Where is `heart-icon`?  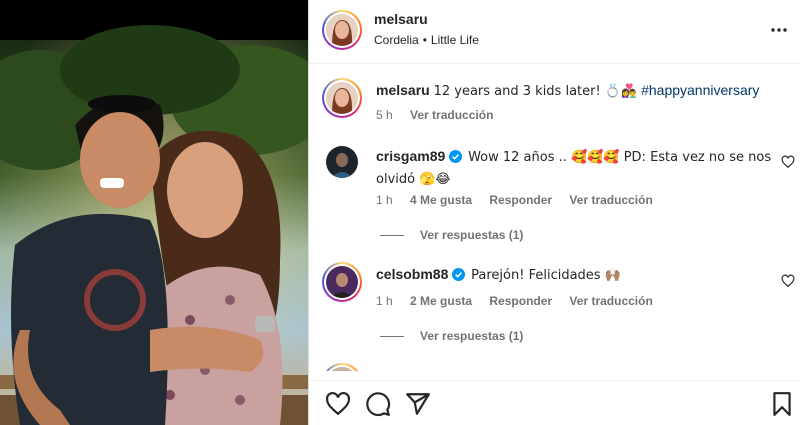 heart-icon is located at coordinates (338, 404).